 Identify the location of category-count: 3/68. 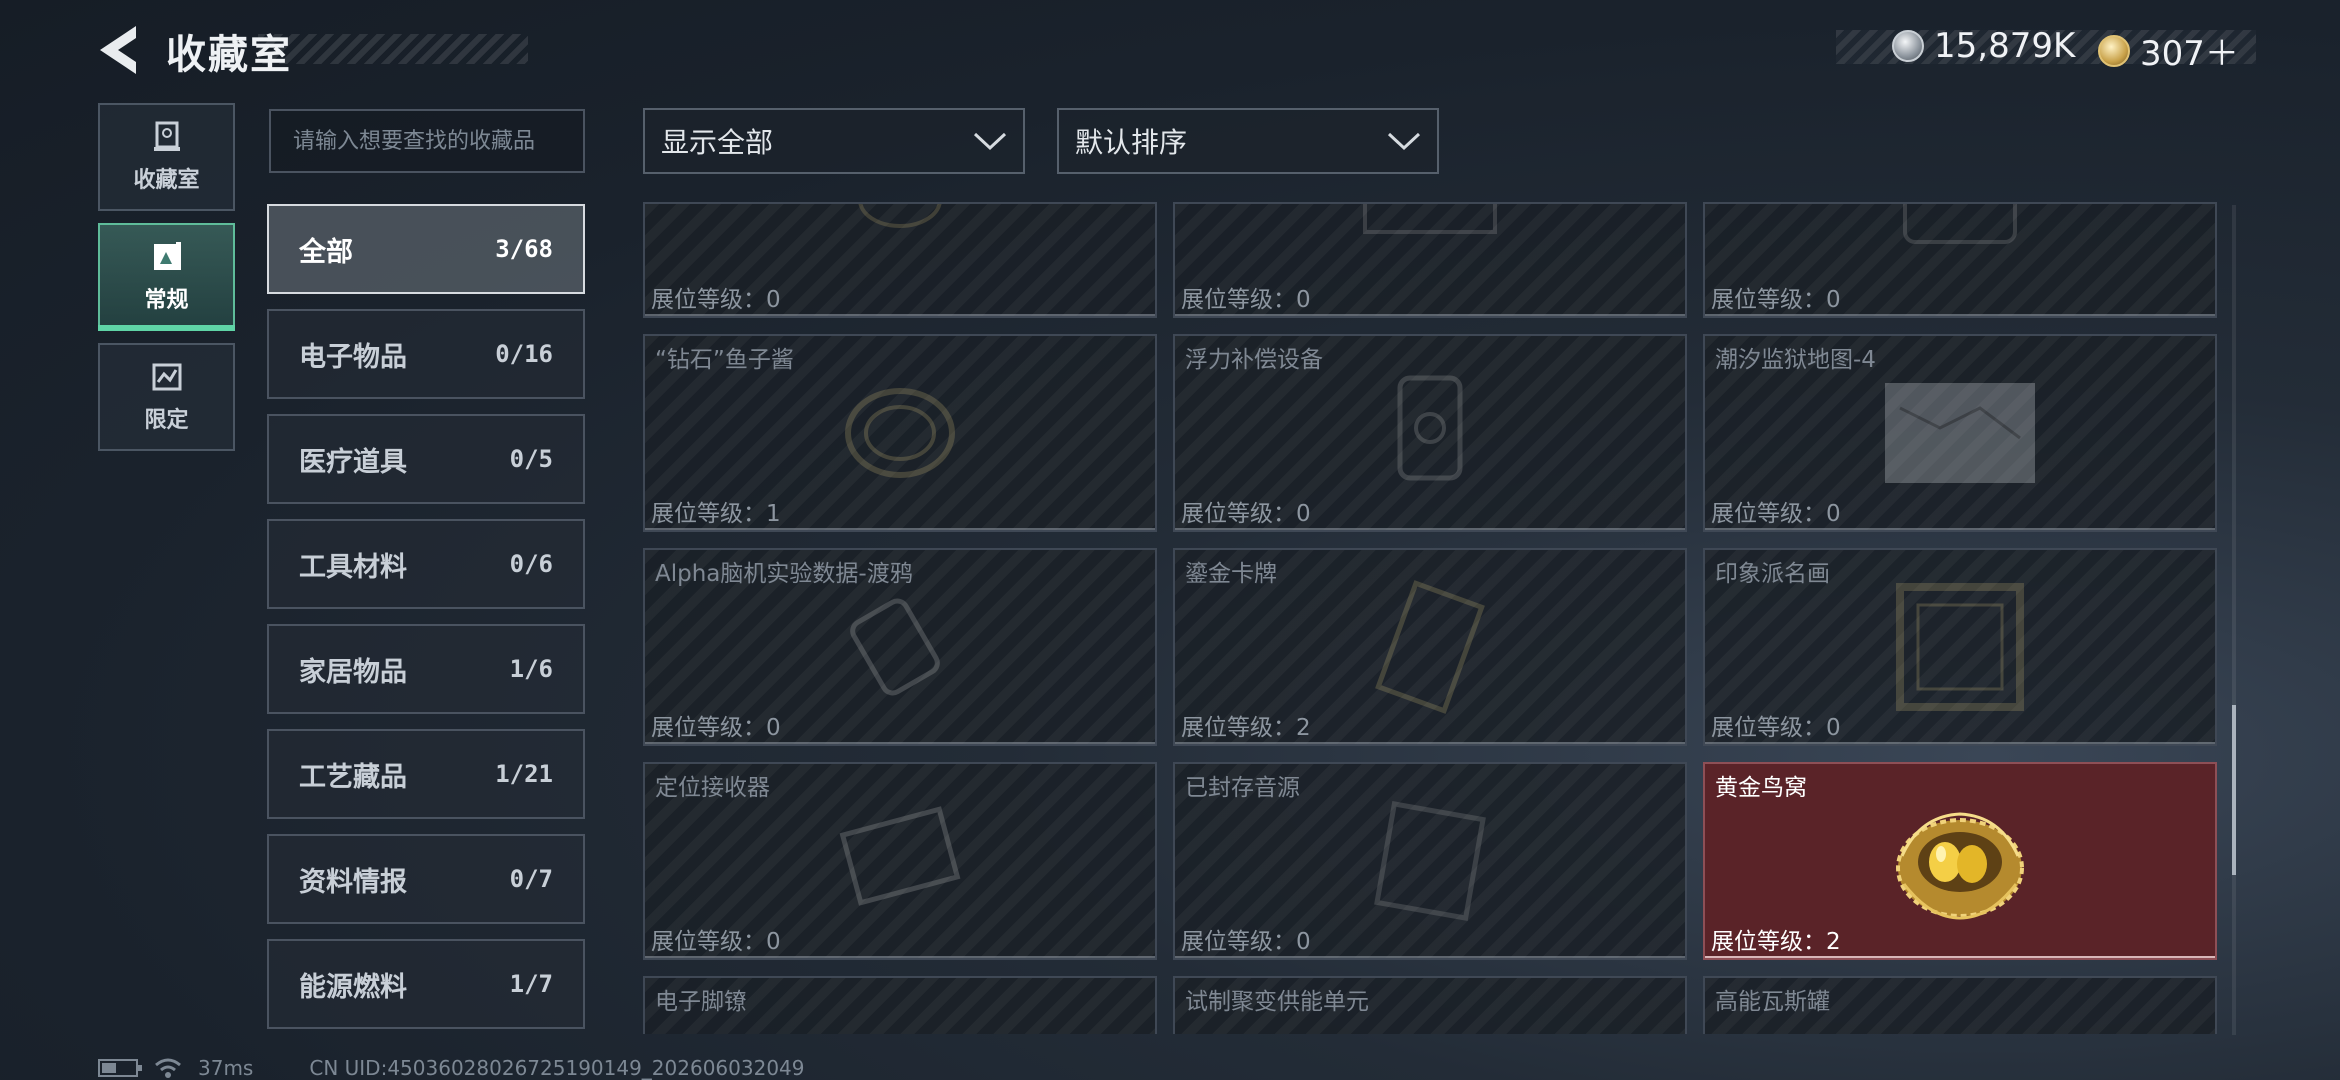
(524, 249).